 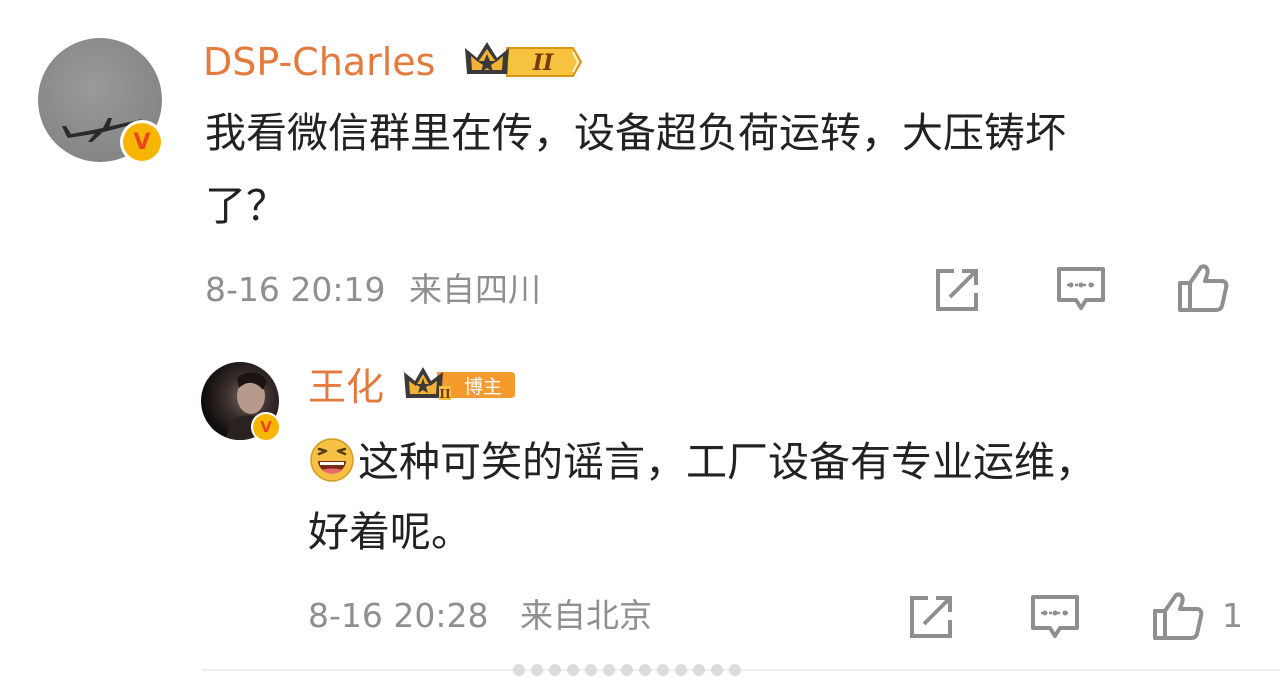 What do you see at coordinates (295, 289) in the screenshot?
I see `comment-time: 8-16 20:19` at bounding box center [295, 289].